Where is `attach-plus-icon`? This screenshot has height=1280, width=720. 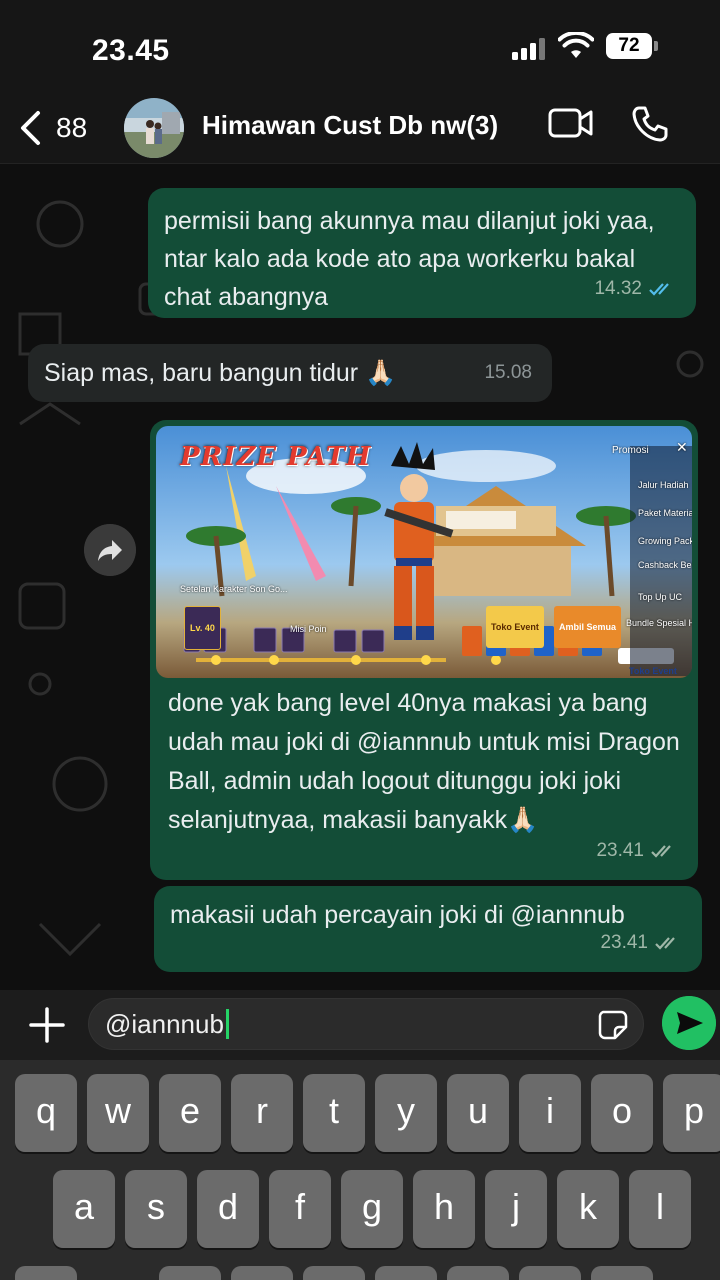
attach-plus-icon is located at coordinates (47, 1025).